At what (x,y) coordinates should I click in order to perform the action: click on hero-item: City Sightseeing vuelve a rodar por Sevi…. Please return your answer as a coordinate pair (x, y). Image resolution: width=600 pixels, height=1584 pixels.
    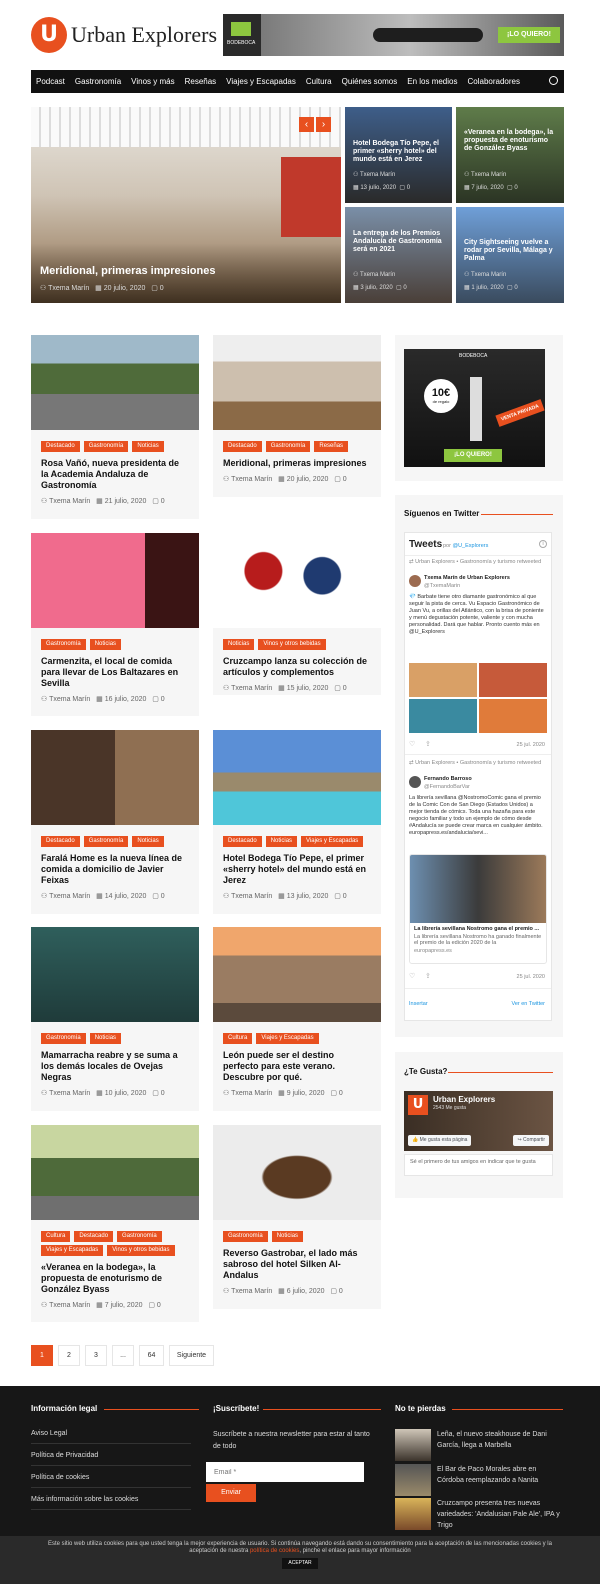
    Looking at the image, I should click on (510, 255).